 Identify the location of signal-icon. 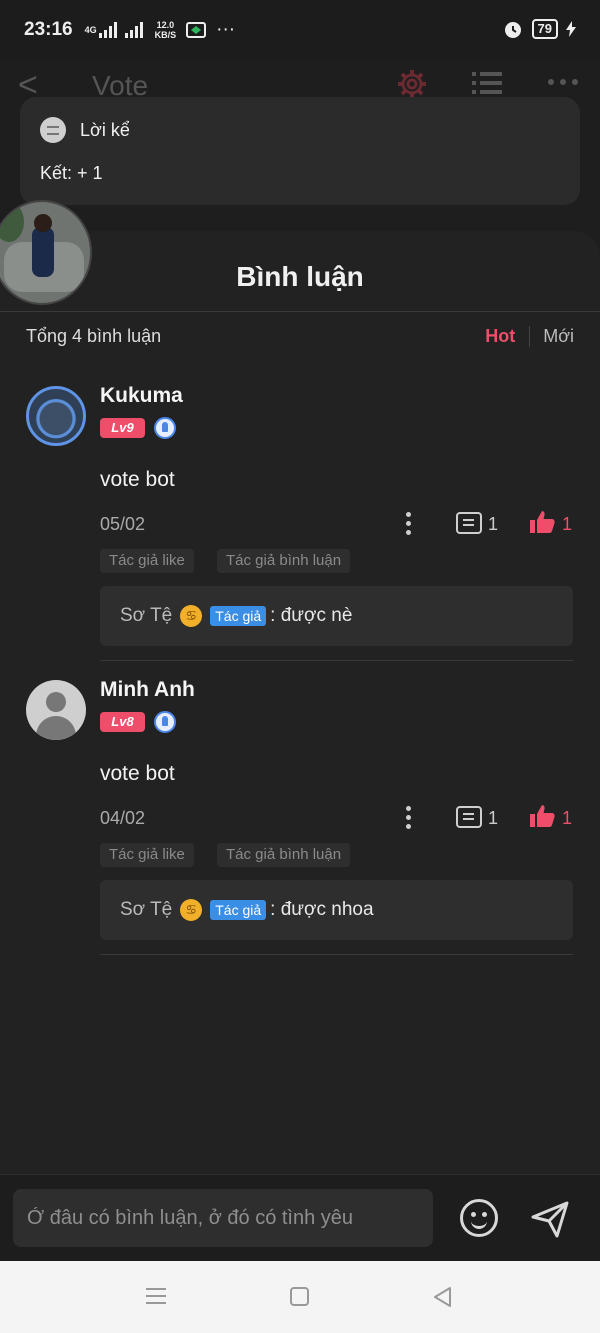
(107, 30).